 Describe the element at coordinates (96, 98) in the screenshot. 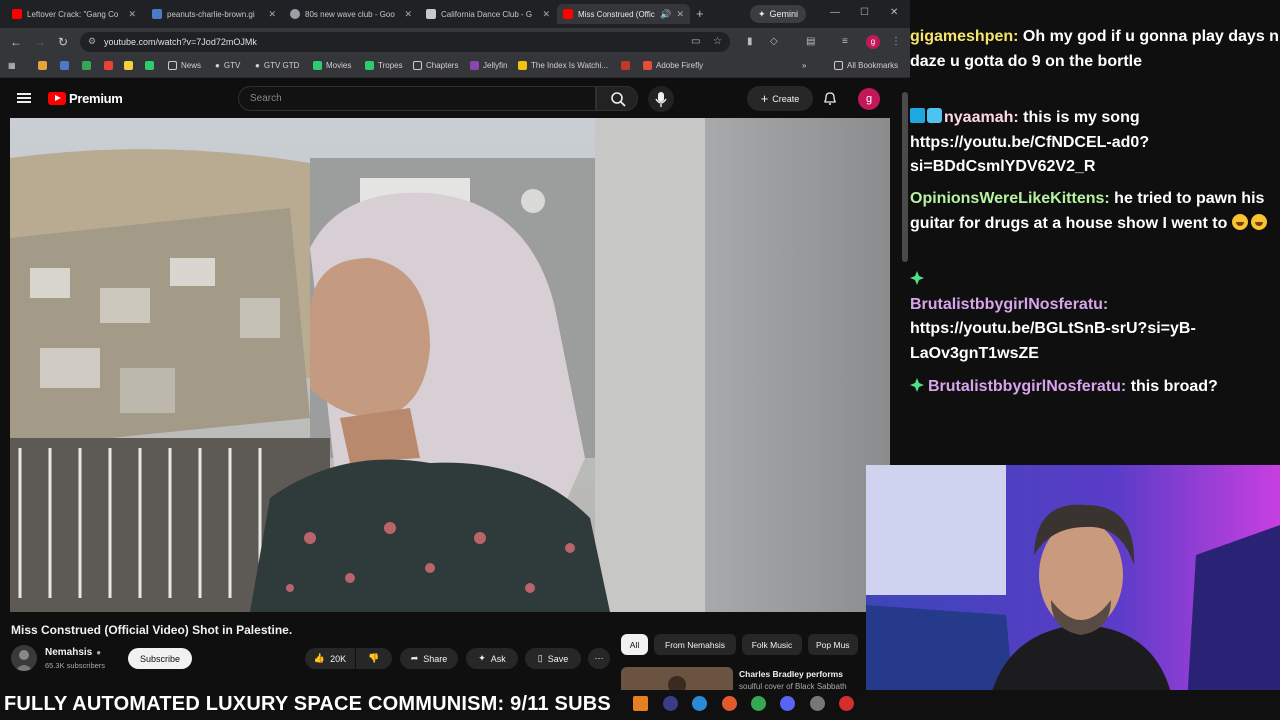

I see `youtube-brand: Premium` at that location.